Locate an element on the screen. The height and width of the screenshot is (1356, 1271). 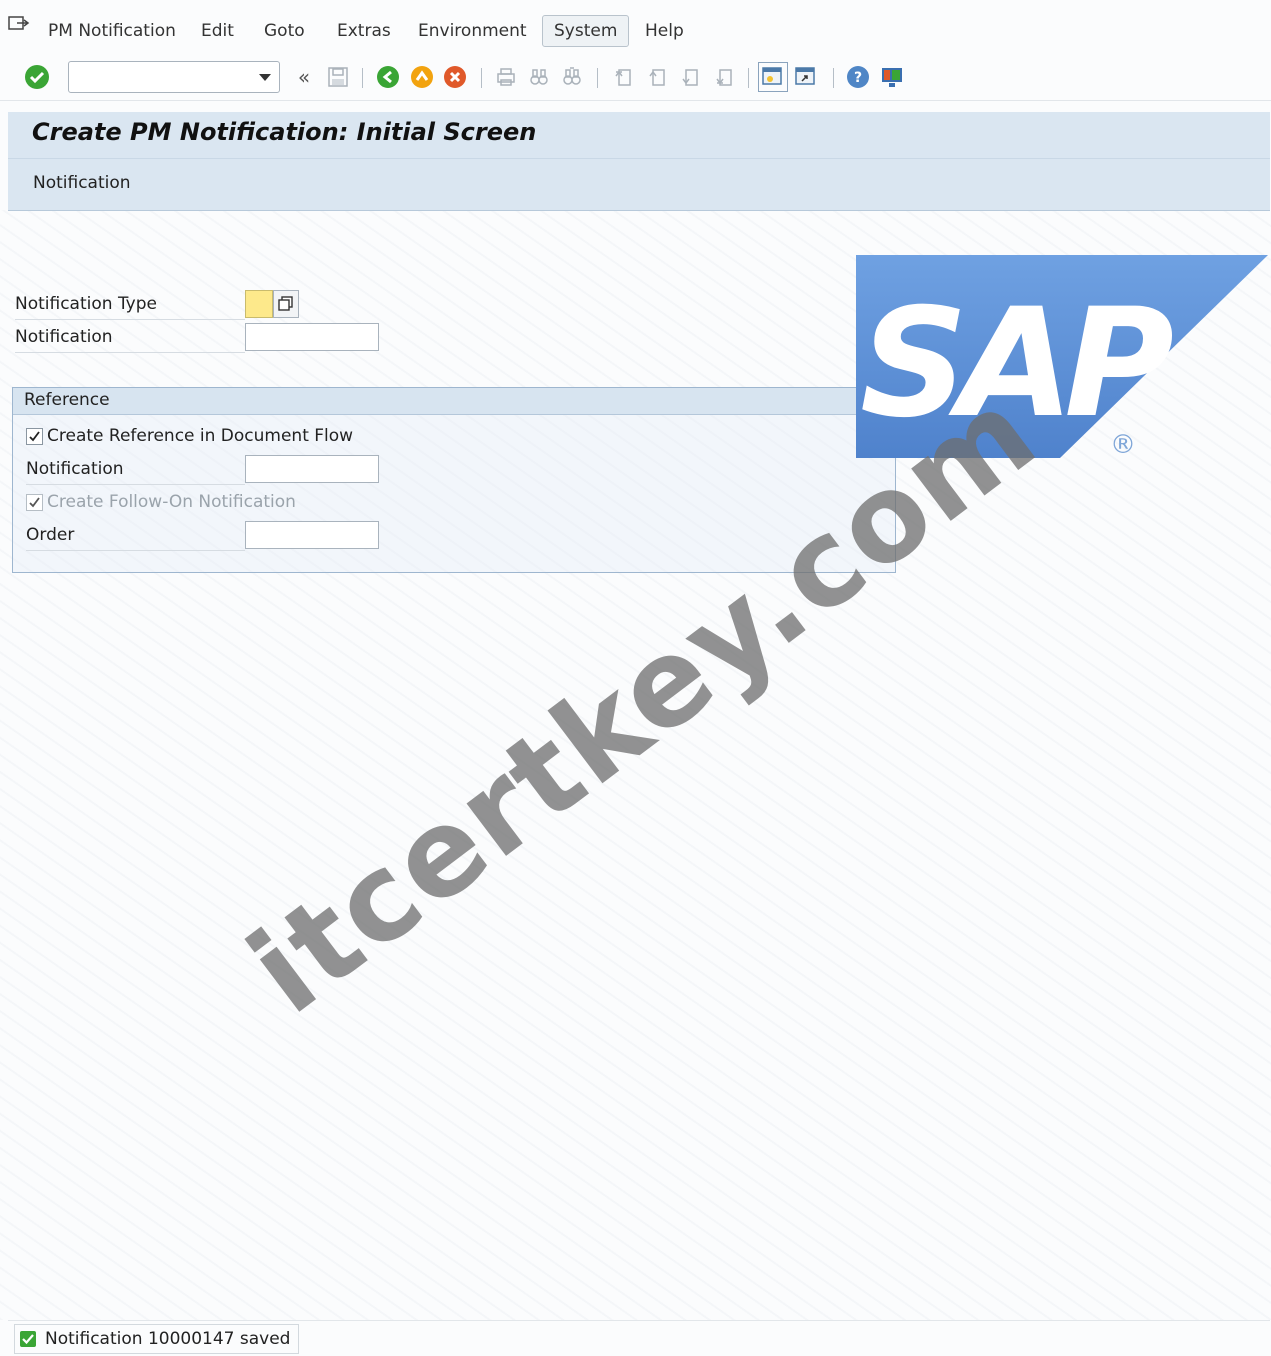
status-message: Notification 10000147 saved is located at coordinates (157, 1339).